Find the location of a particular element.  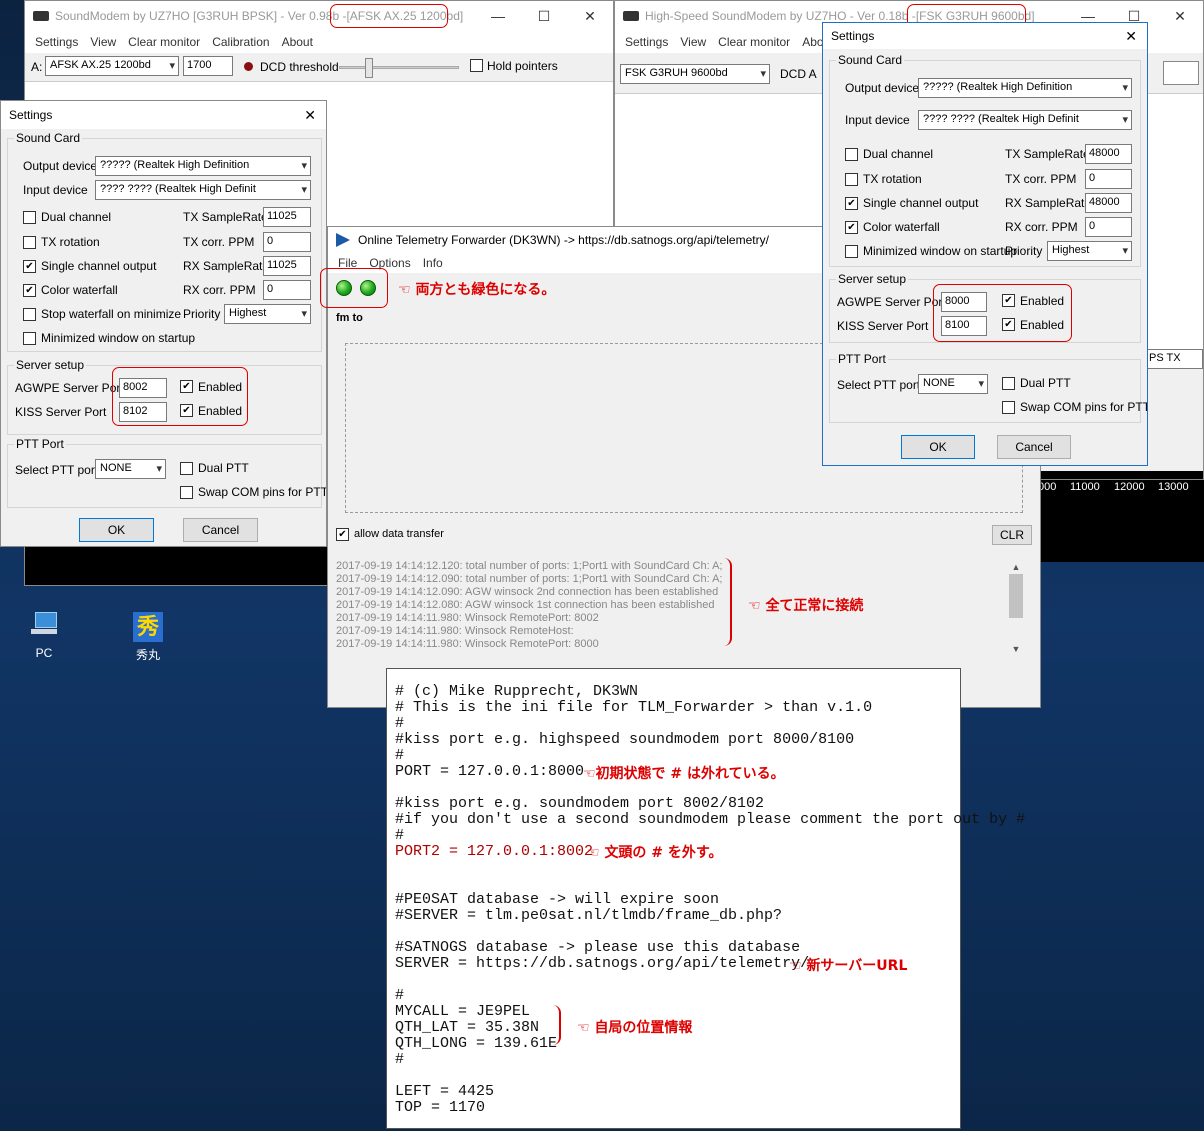

menu-clear-monitor: Clear monitor is located at coordinates (164, 42).